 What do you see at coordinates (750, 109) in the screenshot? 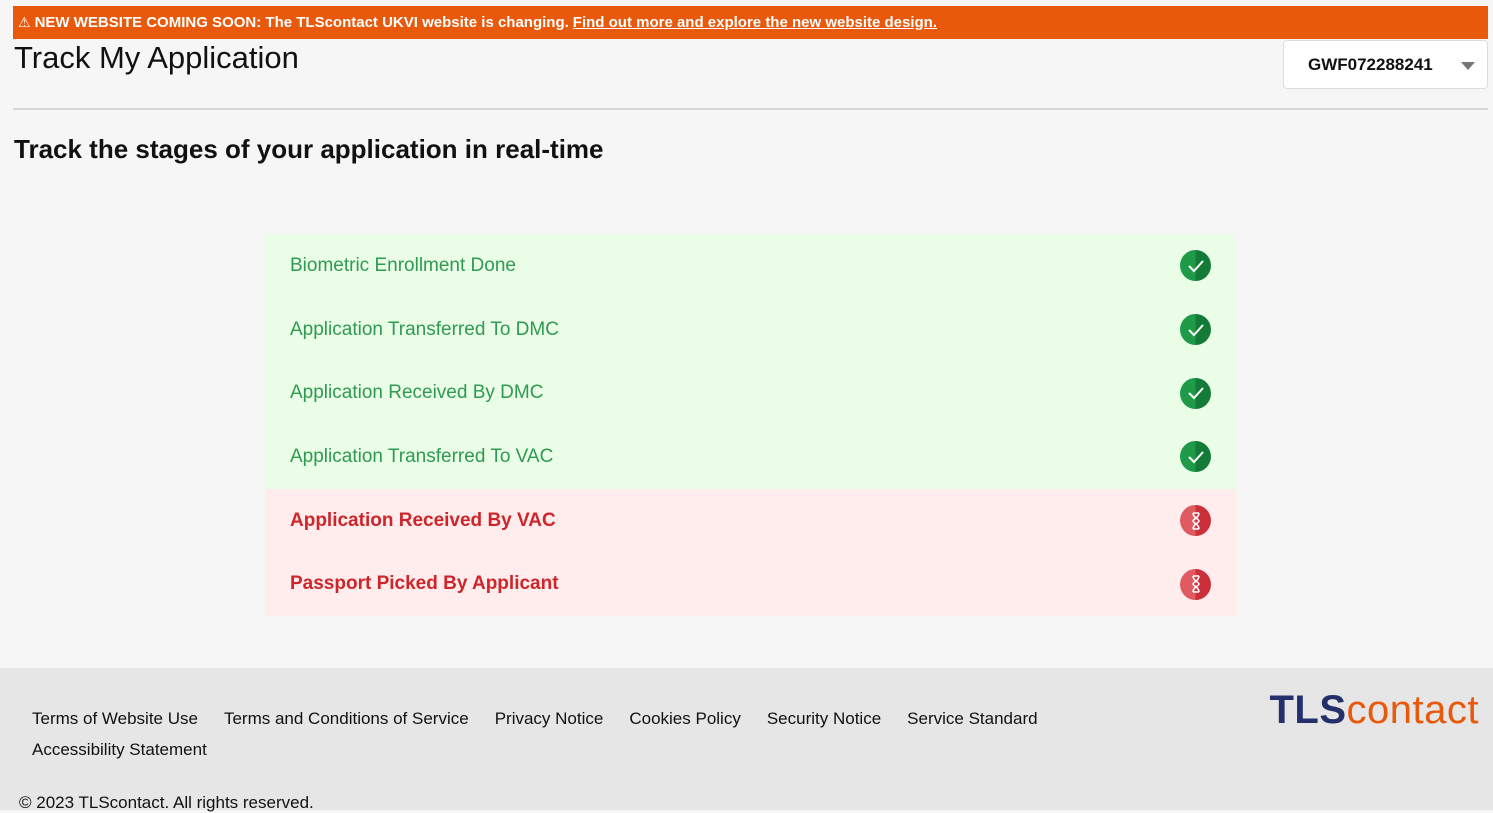
I see `header-divider` at bounding box center [750, 109].